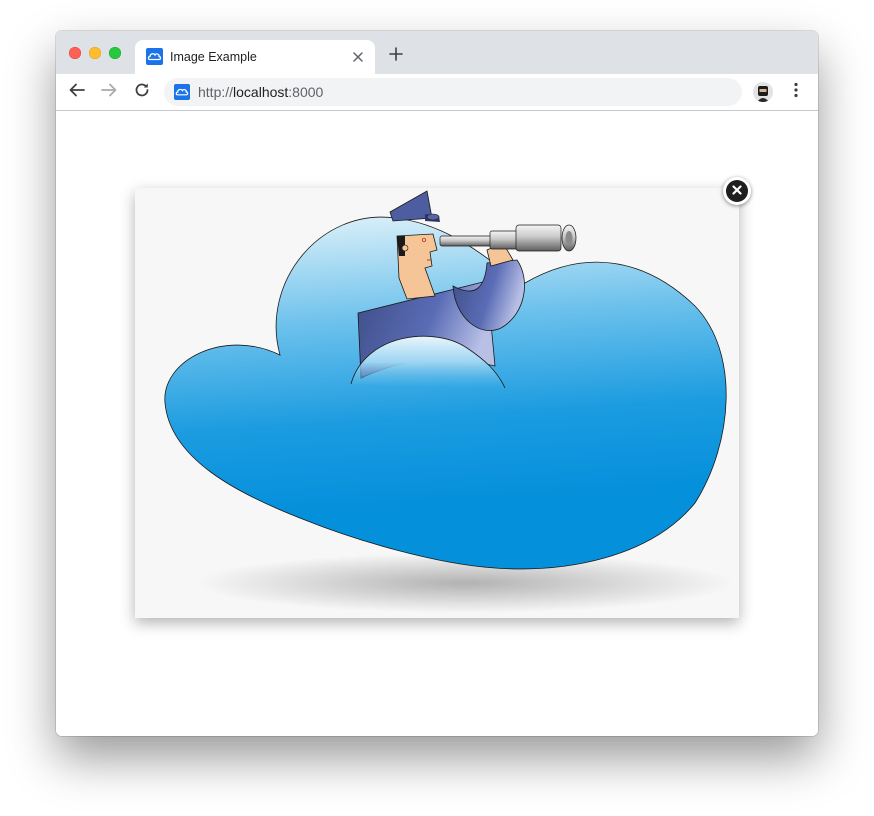  I want to click on arrow-right-icon, so click(109, 92).